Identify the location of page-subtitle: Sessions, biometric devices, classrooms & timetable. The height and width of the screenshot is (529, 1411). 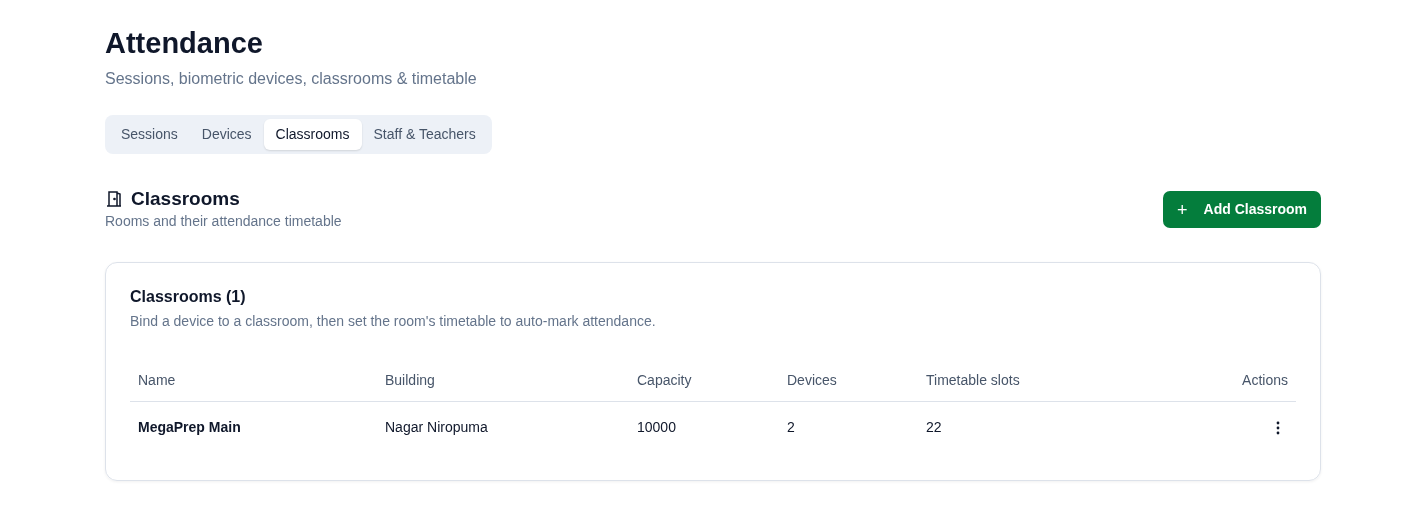
(291, 78).